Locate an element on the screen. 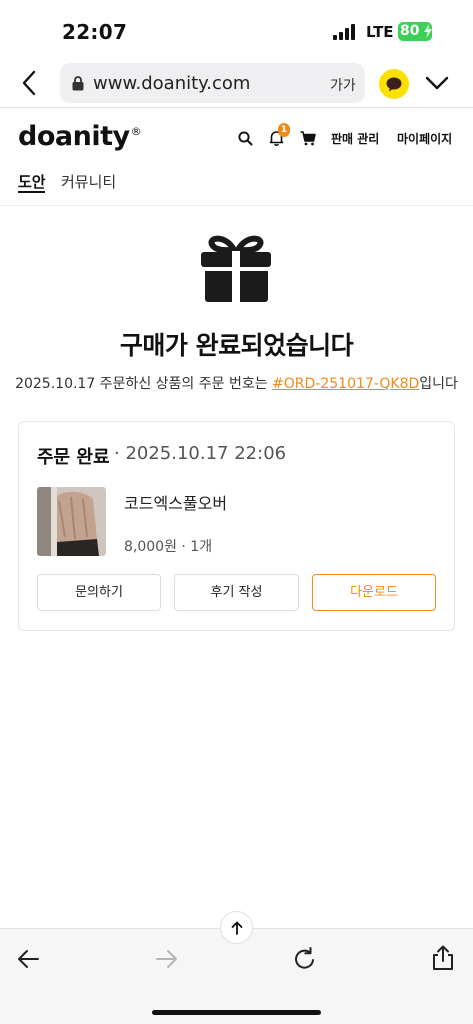 This screenshot has width=473, height=1024. tab-patterns: 도안 is located at coordinates (32, 181).